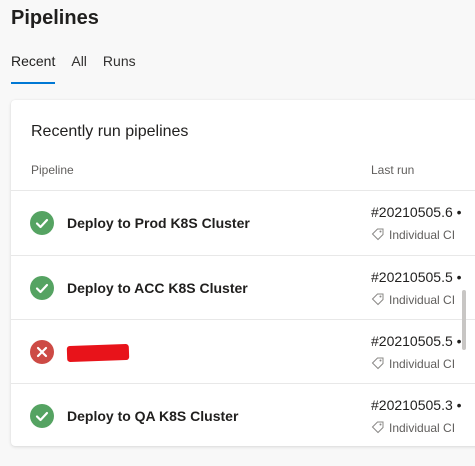 Image resolution: width=475 pixels, height=466 pixels. Describe the element at coordinates (98, 353) in the screenshot. I see `redacted-pipeline-name` at that location.